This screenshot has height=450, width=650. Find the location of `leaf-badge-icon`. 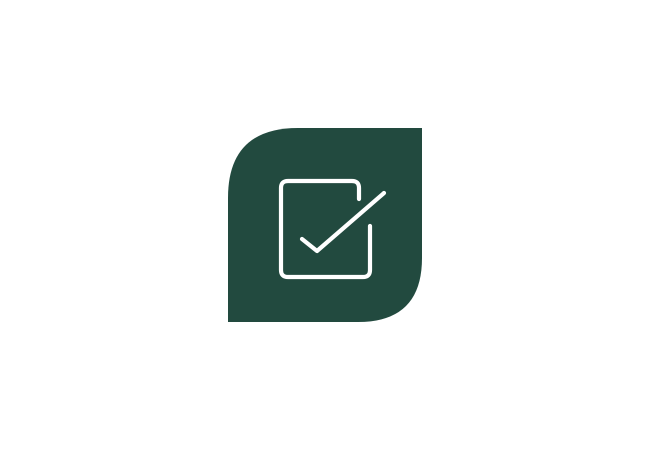

leaf-badge-icon is located at coordinates (325, 225).